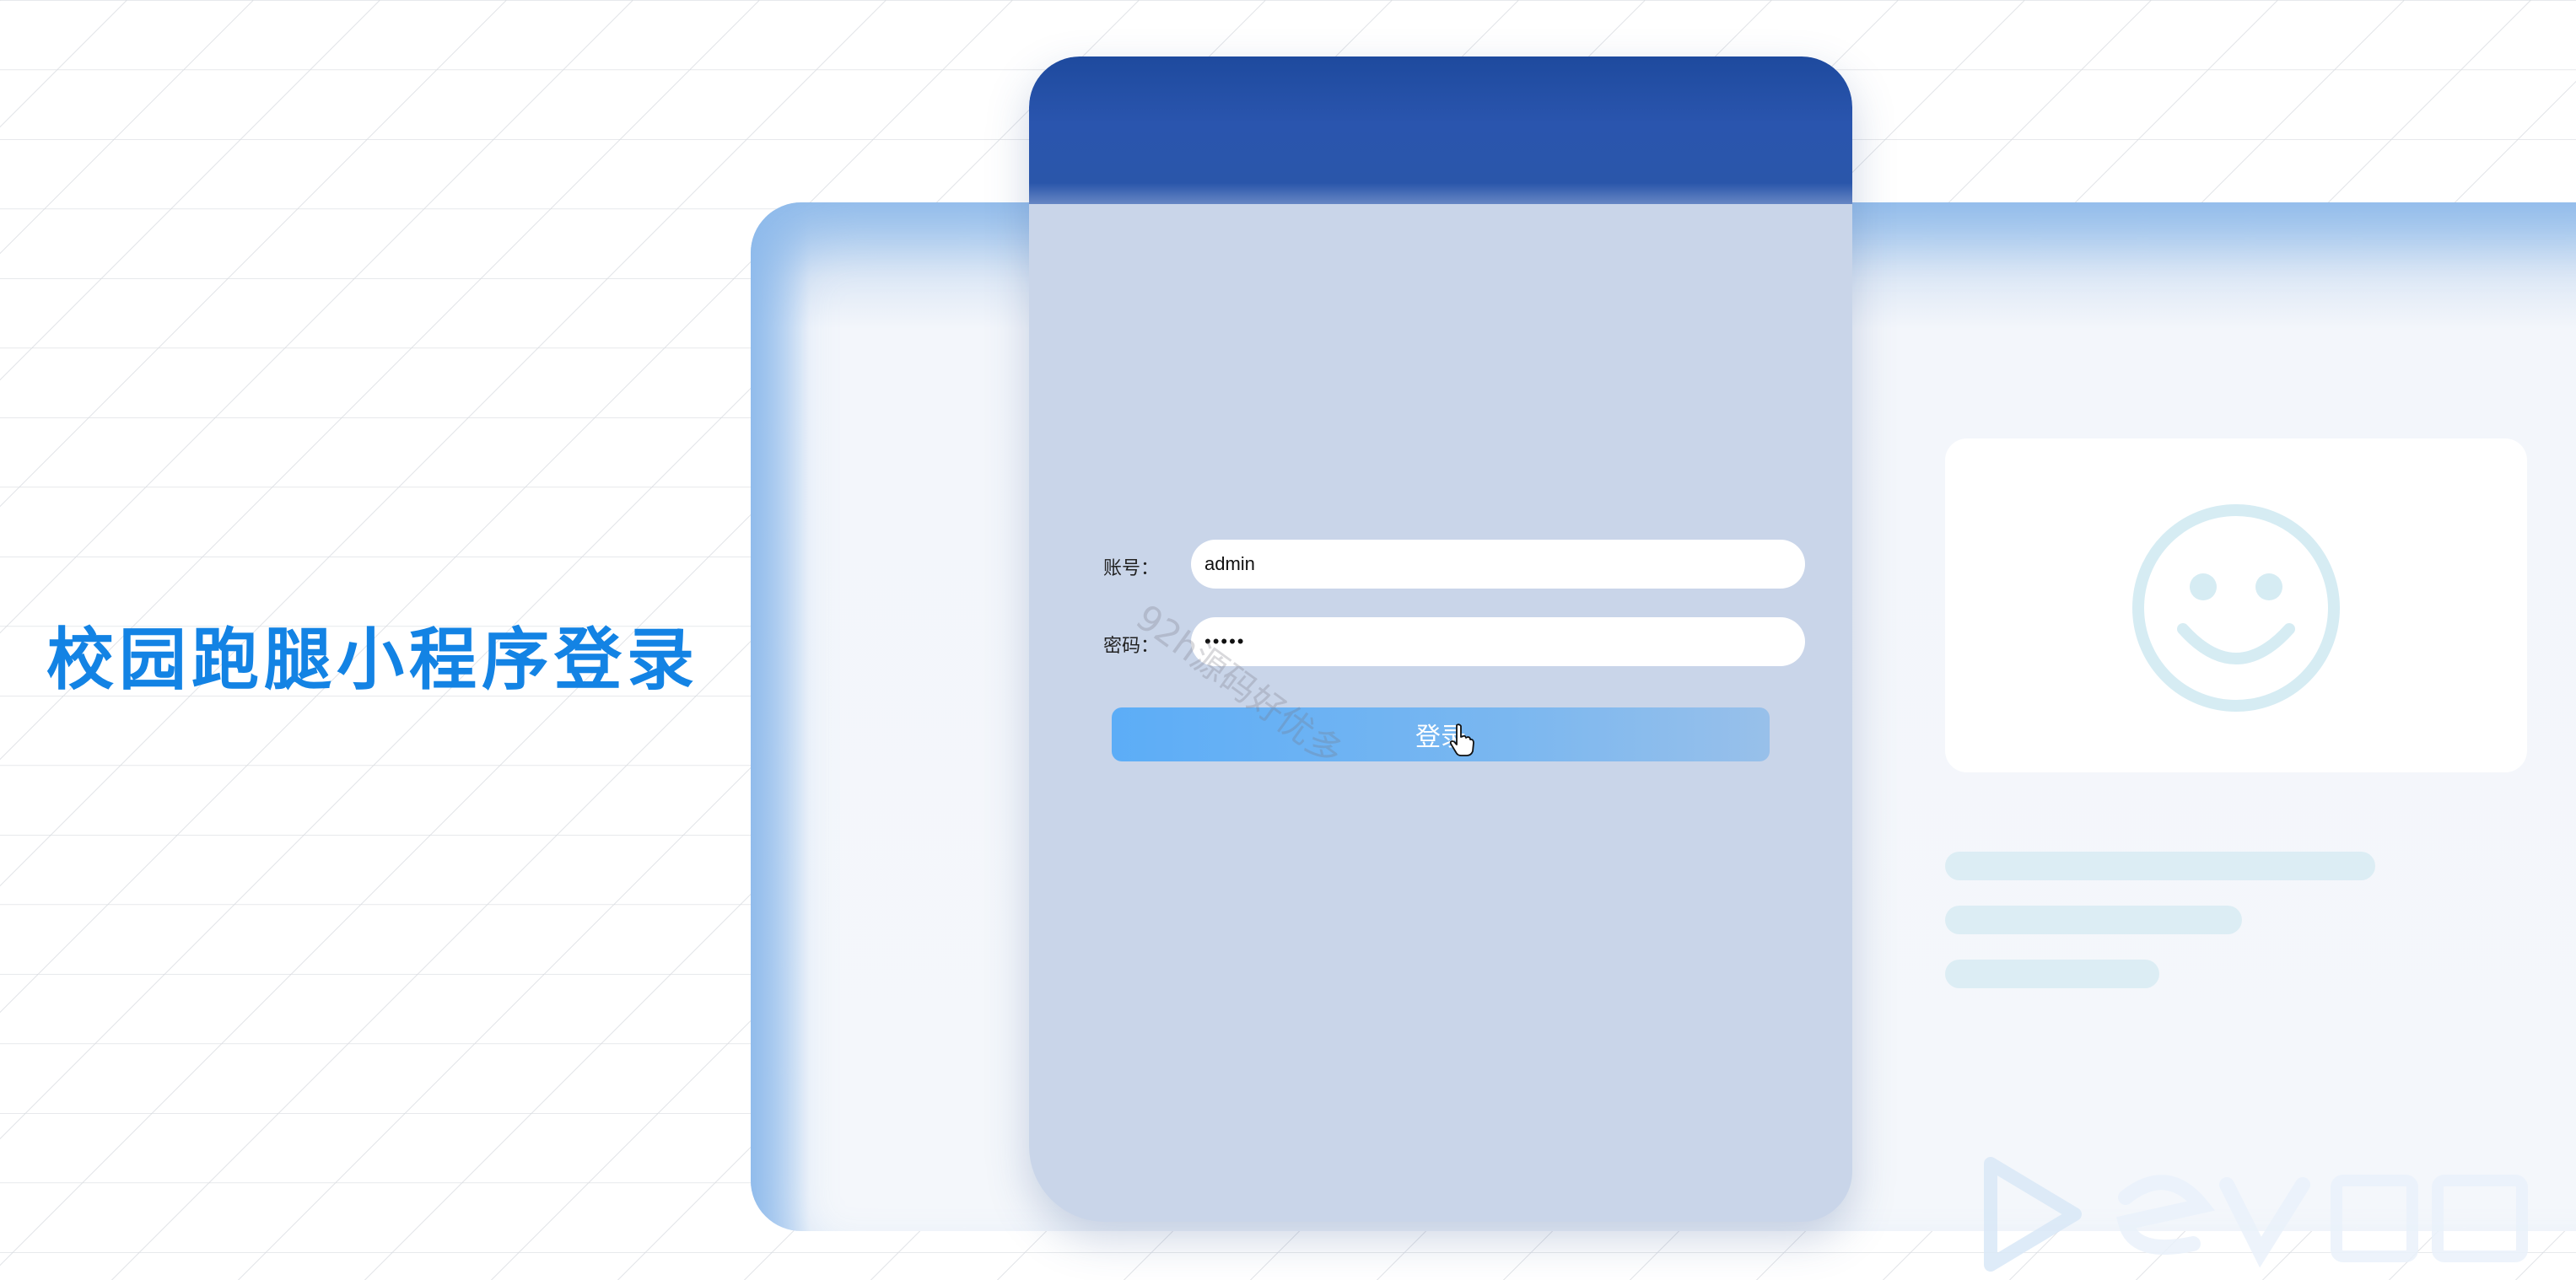 This screenshot has height=1280, width=2576. I want to click on panel-edge-highlight, so click(780, 717).